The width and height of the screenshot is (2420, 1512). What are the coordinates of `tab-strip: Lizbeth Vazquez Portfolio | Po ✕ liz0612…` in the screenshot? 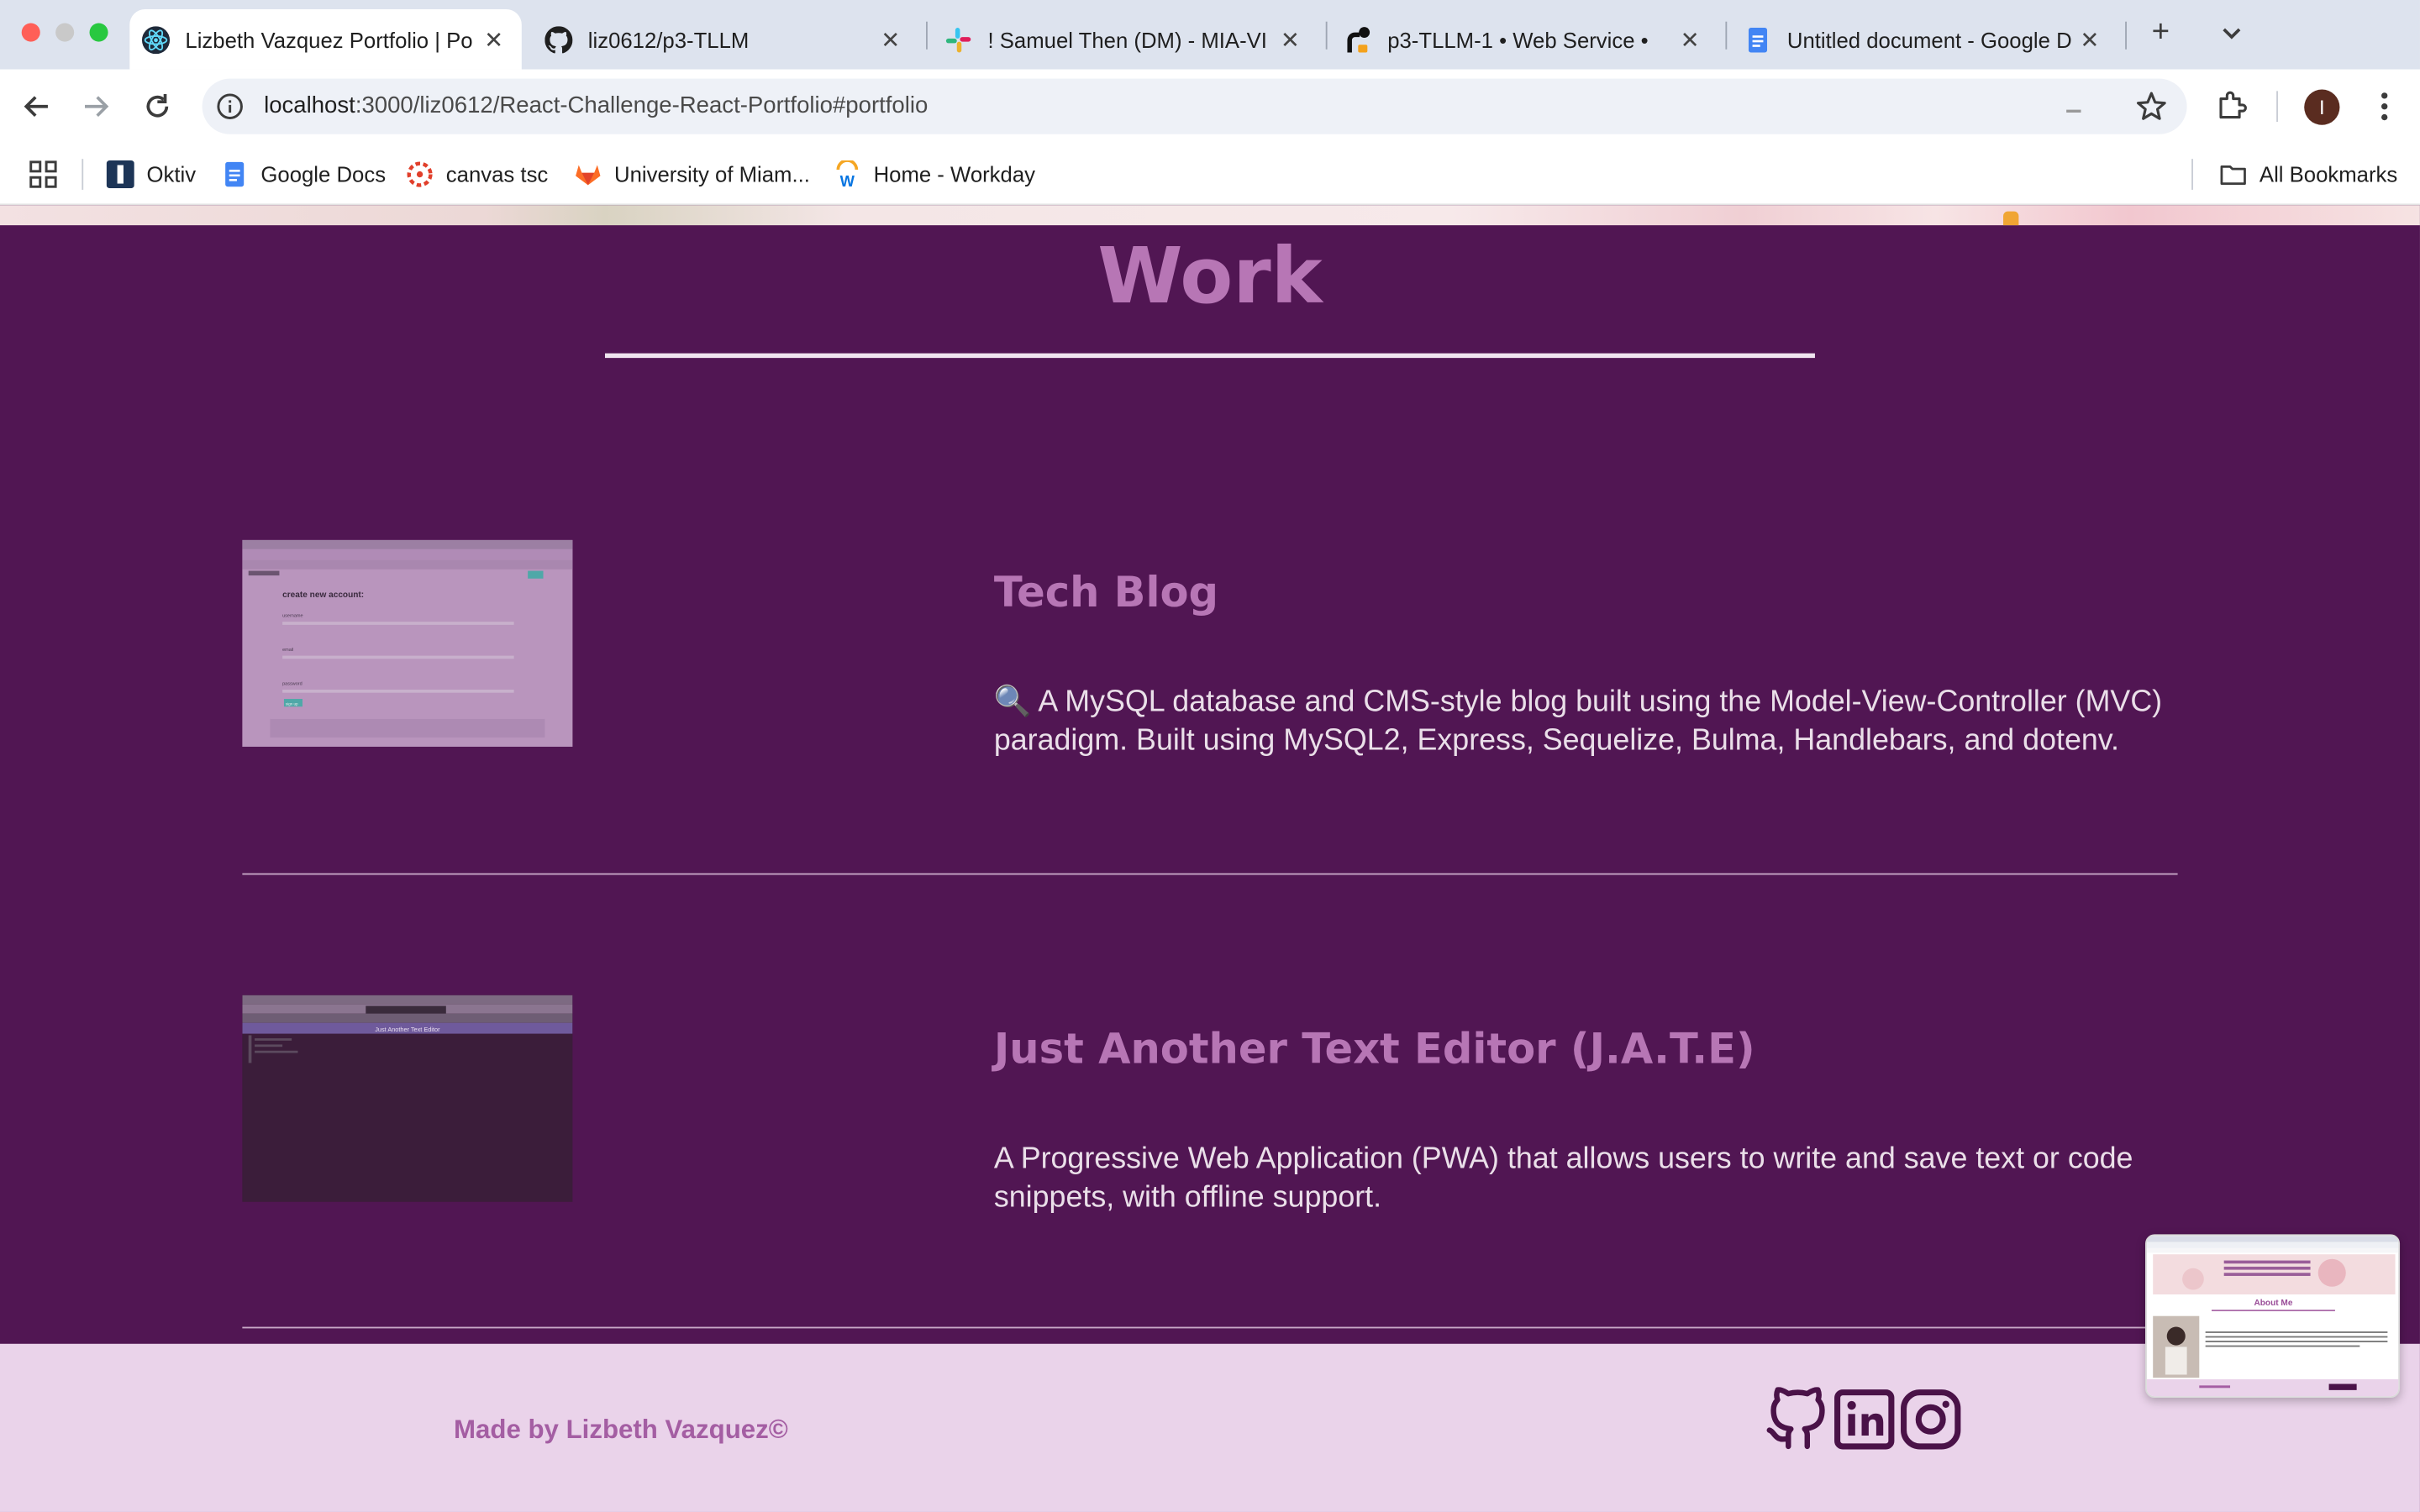 It's located at (1210, 35).